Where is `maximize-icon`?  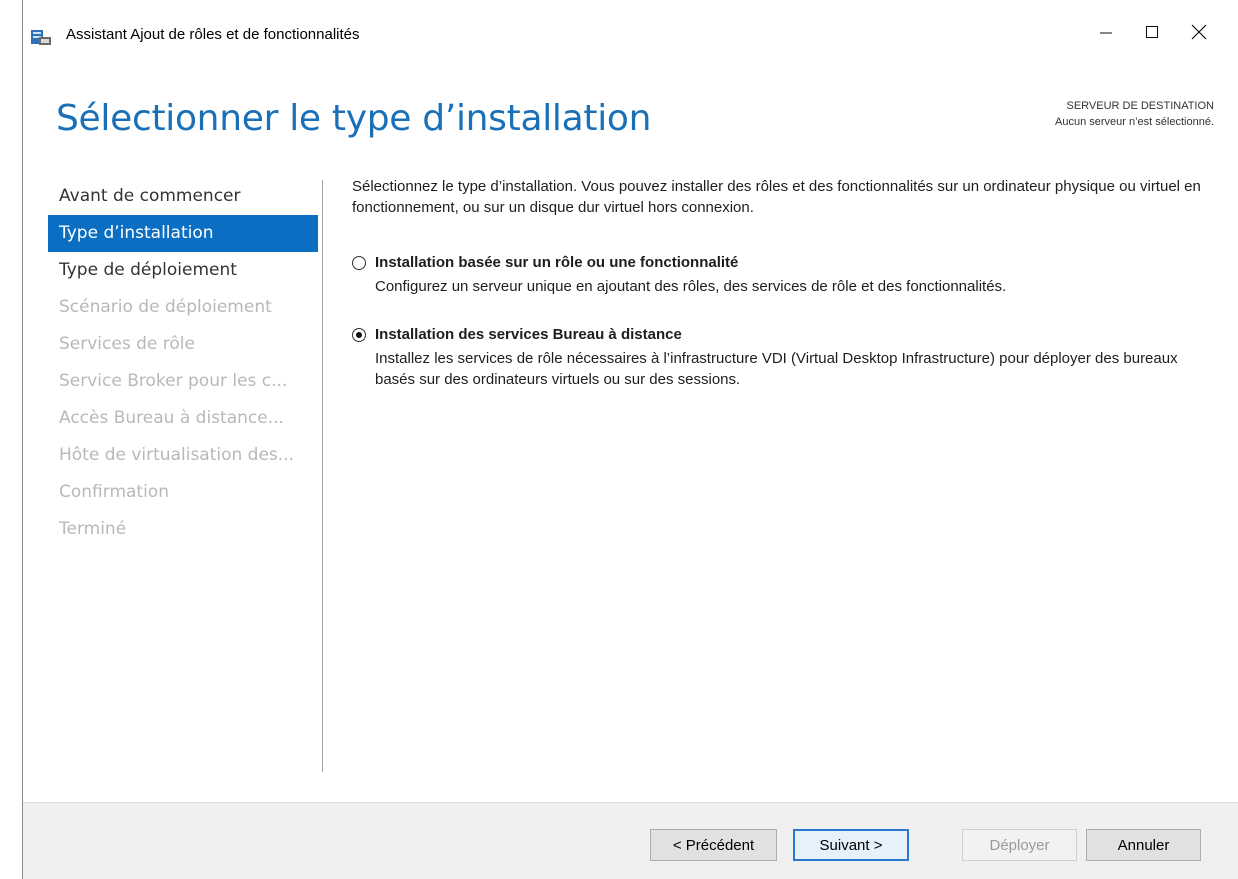 maximize-icon is located at coordinates (1152, 34).